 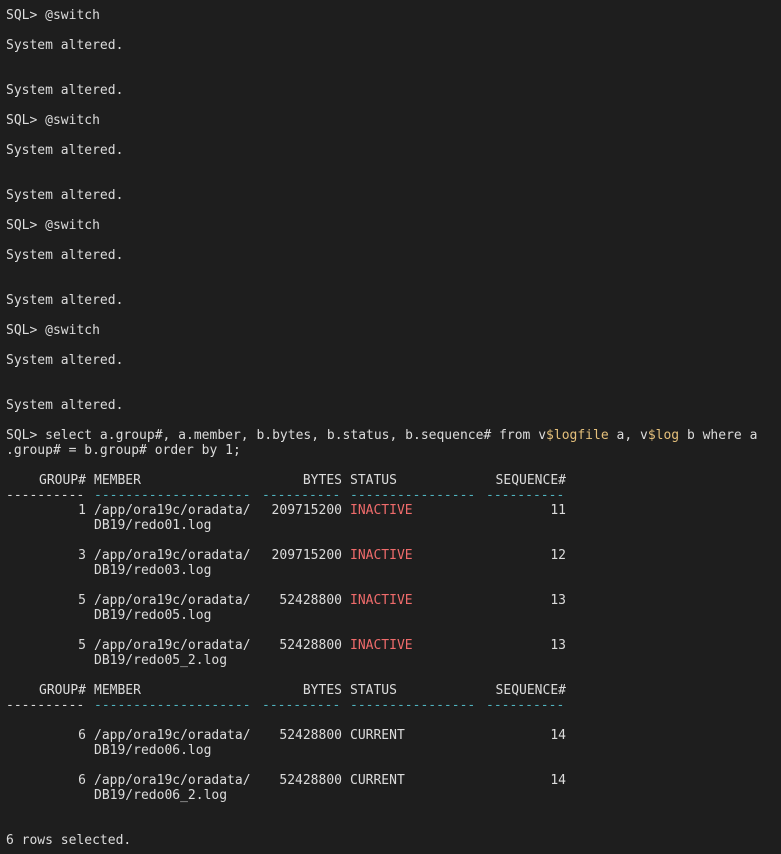 I want to click on query-line-continuation: .group# = b.group# order by 1;, so click(x=123, y=450).